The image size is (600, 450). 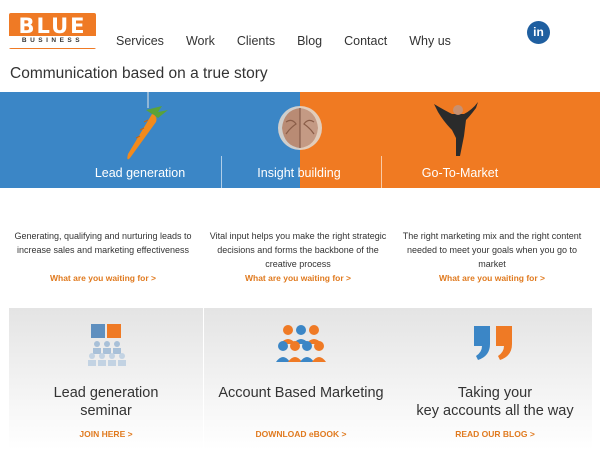 What do you see at coordinates (103, 278) in the screenshot?
I see `column-link-lead-generation: What are you waiting for >` at bounding box center [103, 278].